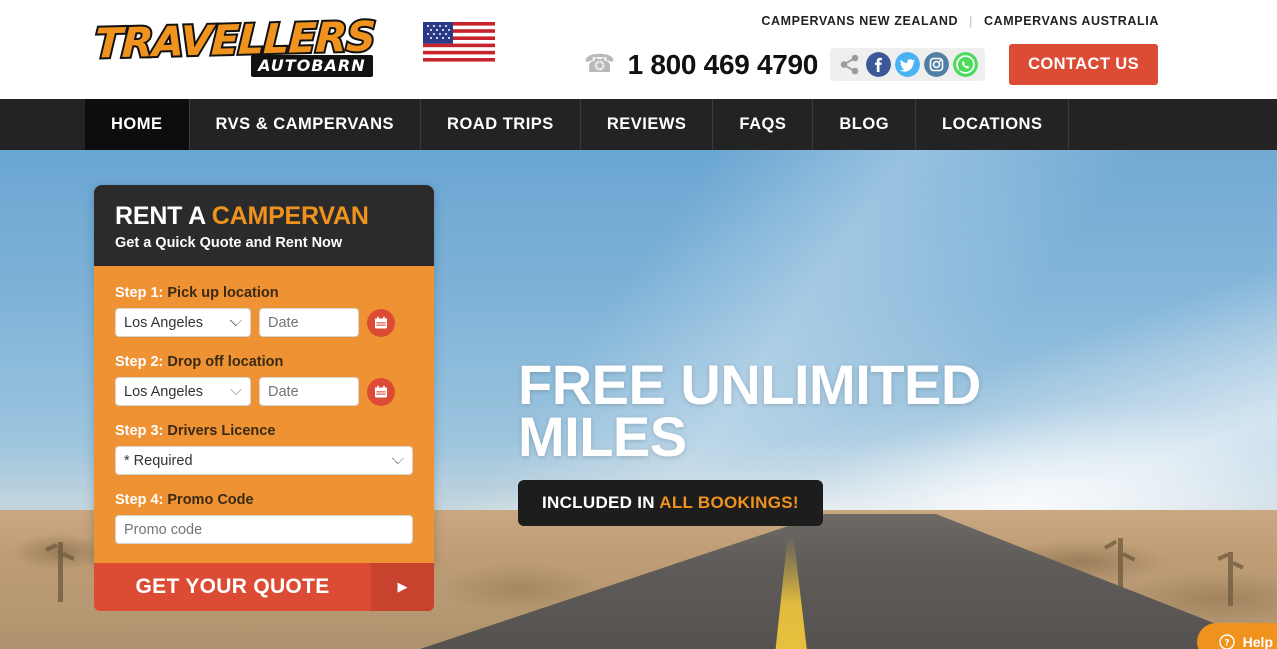  What do you see at coordinates (137, 293) in the screenshot?
I see `step1-number: Step 1` at bounding box center [137, 293].